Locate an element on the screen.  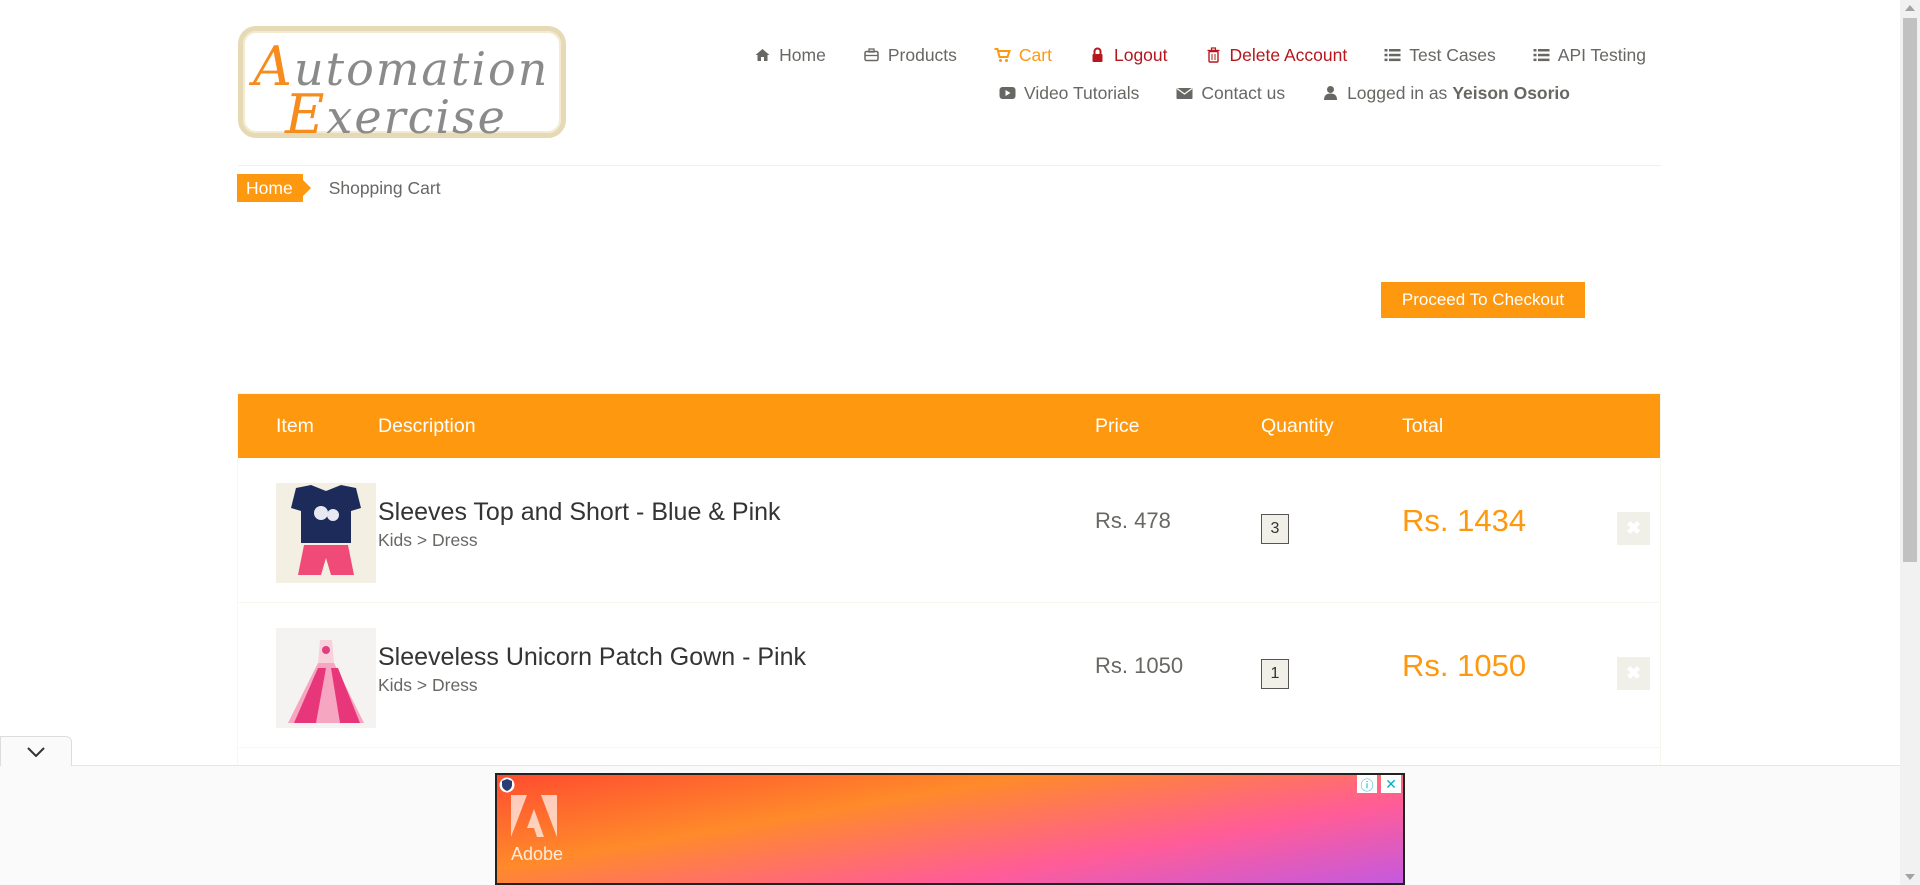
scroll-up-icon is located at coordinates (1910, 8).